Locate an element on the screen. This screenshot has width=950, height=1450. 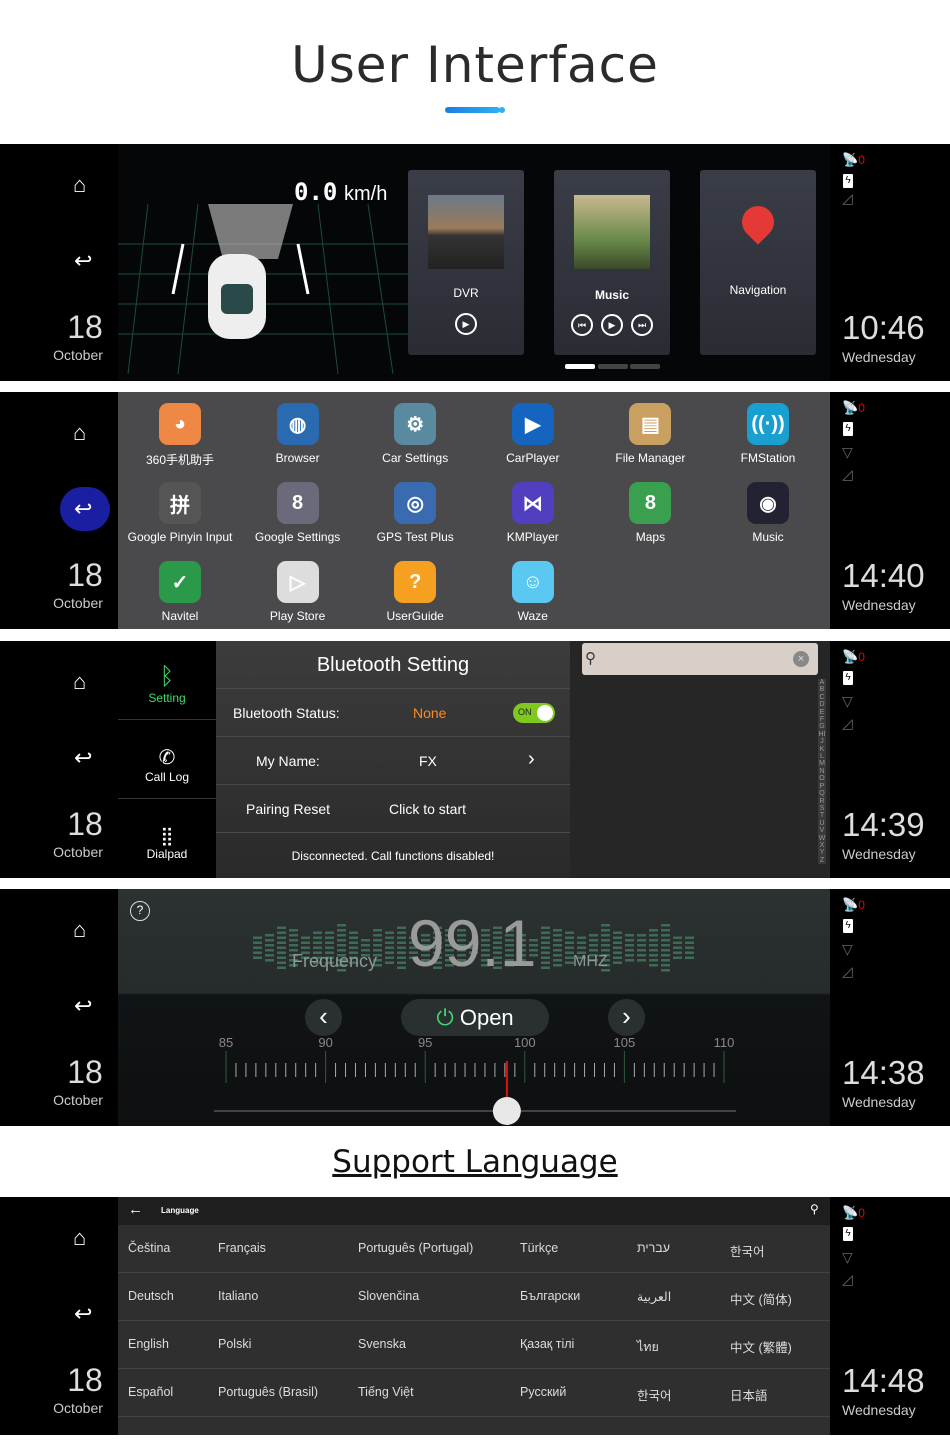
language-option: Čeština is located at coordinates (149, 1248).